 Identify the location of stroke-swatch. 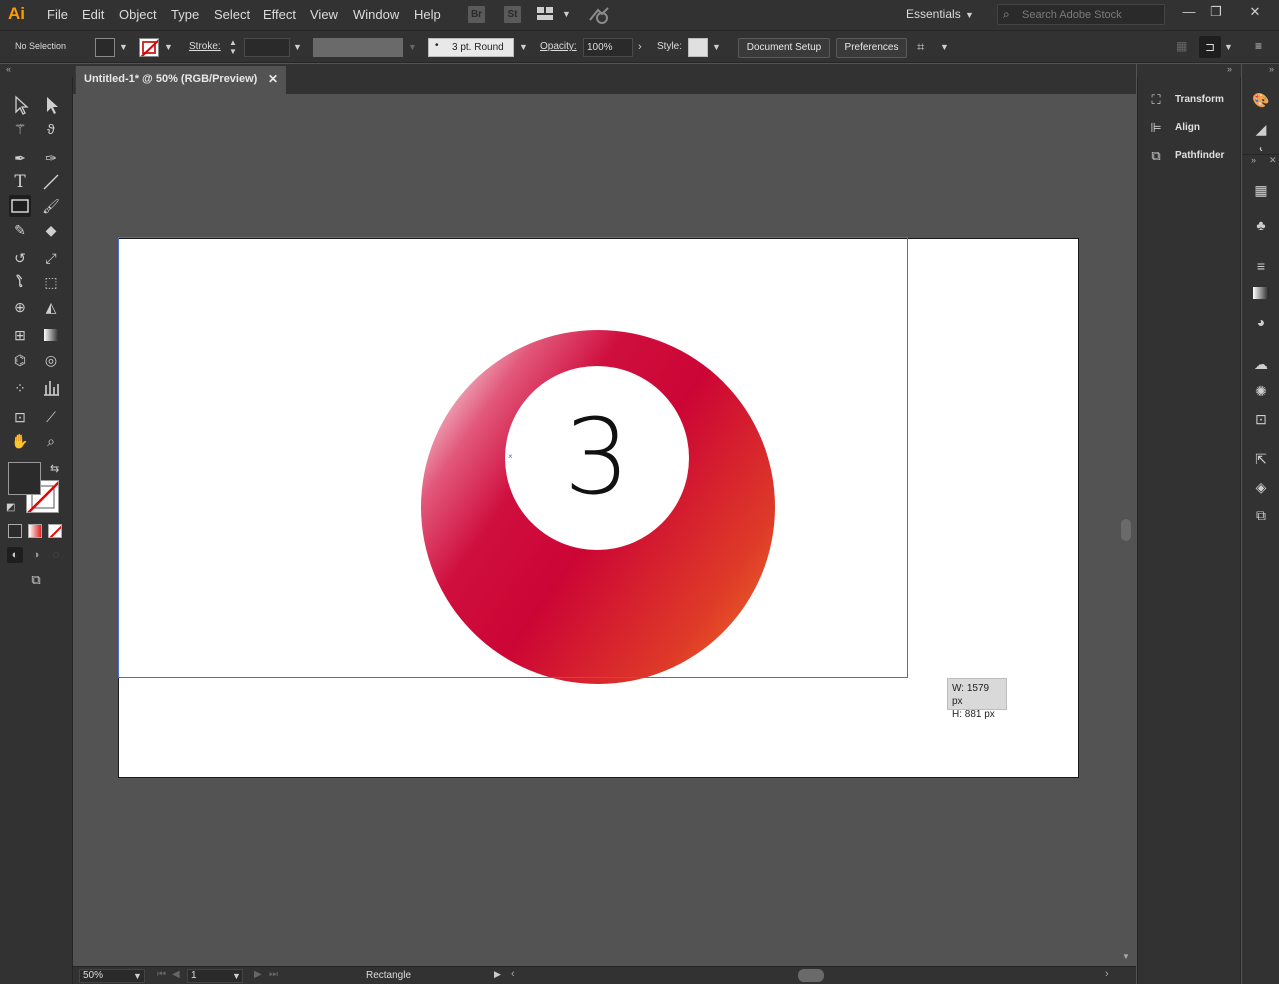
(149, 47).